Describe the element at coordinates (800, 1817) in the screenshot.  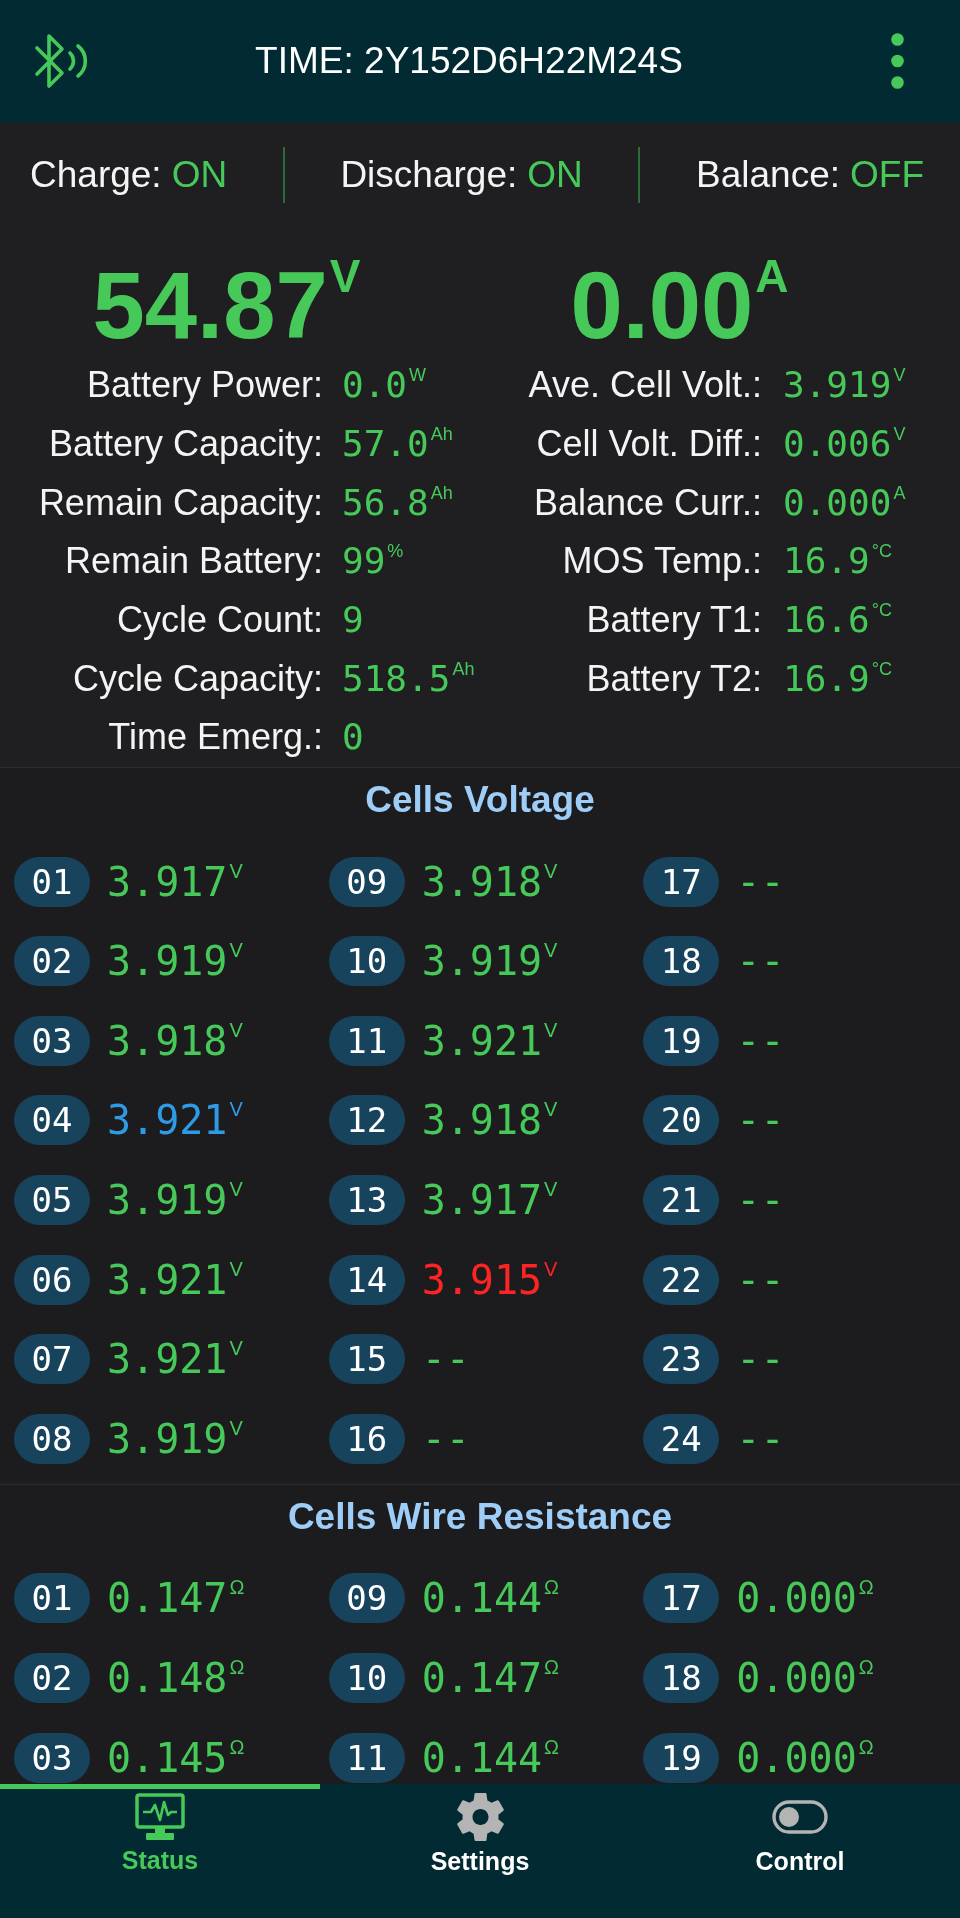
I see `toggle-icon` at that location.